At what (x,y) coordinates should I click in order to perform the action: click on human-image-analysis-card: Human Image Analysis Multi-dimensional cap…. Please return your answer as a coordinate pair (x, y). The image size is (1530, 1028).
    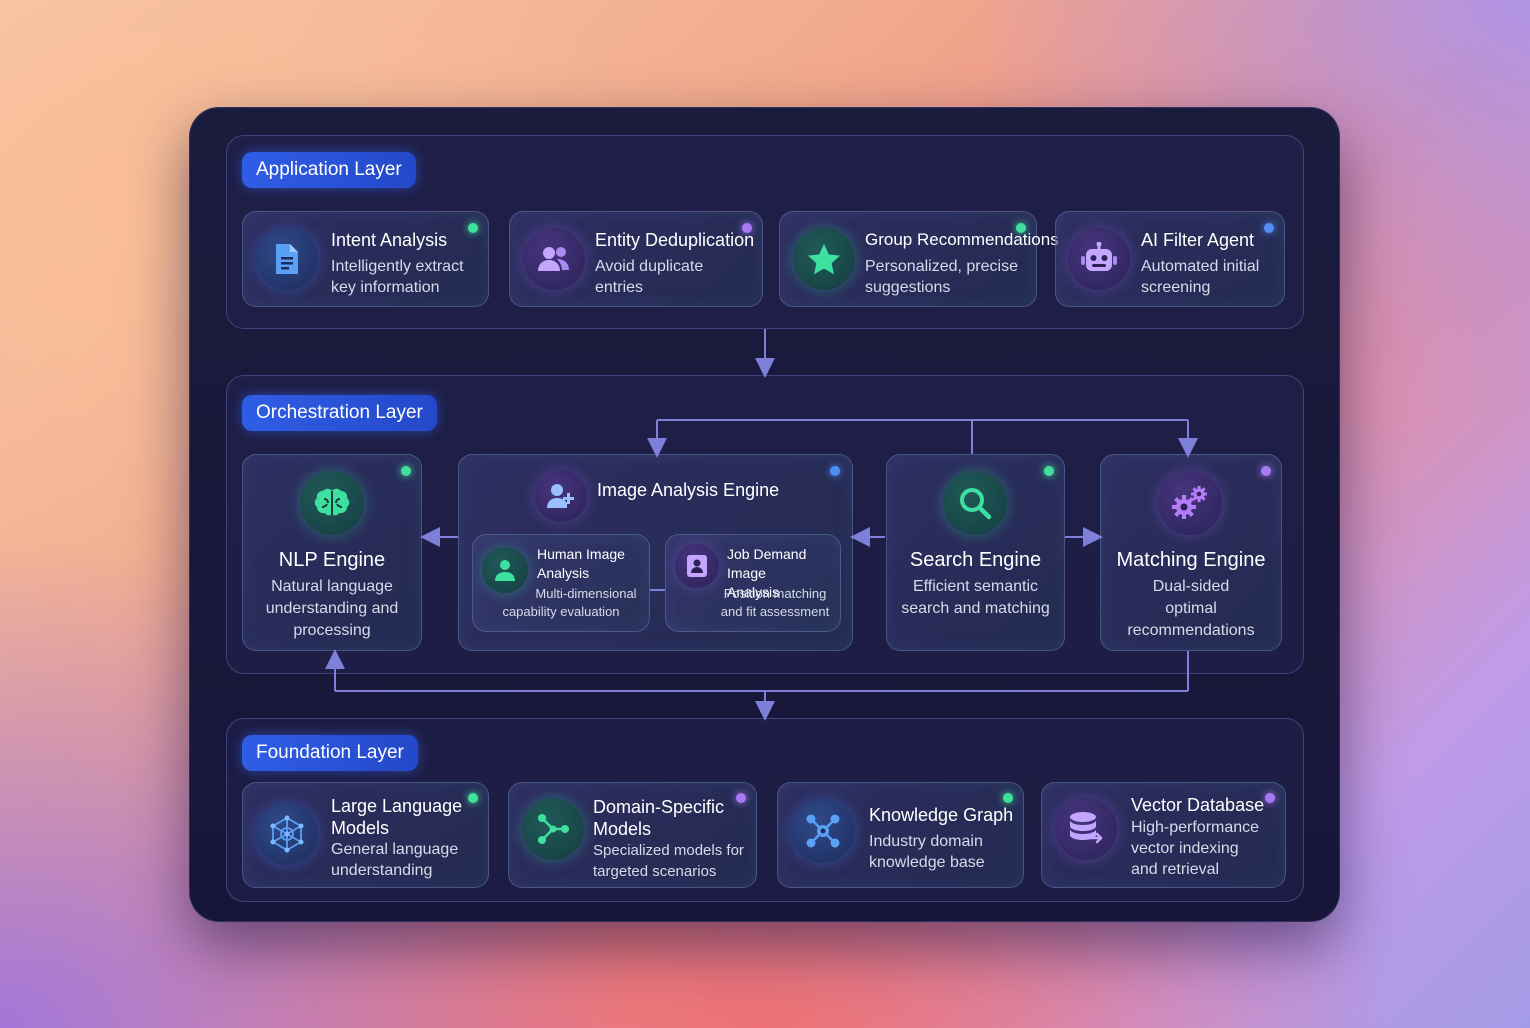
    Looking at the image, I should click on (561, 583).